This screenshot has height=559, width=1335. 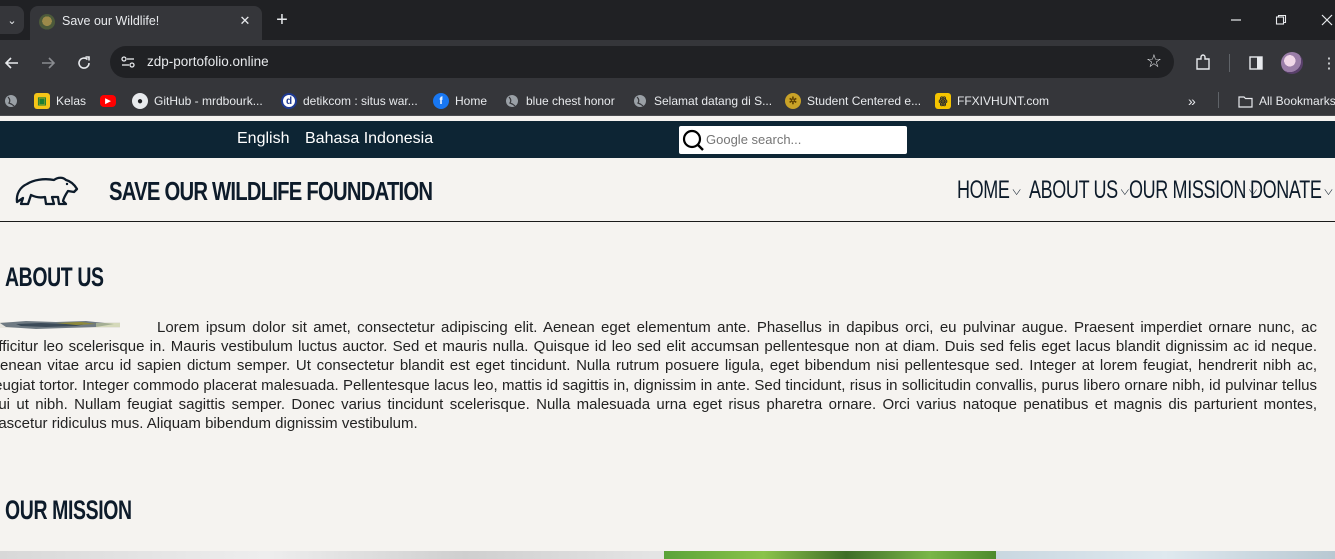 I want to click on bookmark-label: Kelas, so click(x=71, y=101).